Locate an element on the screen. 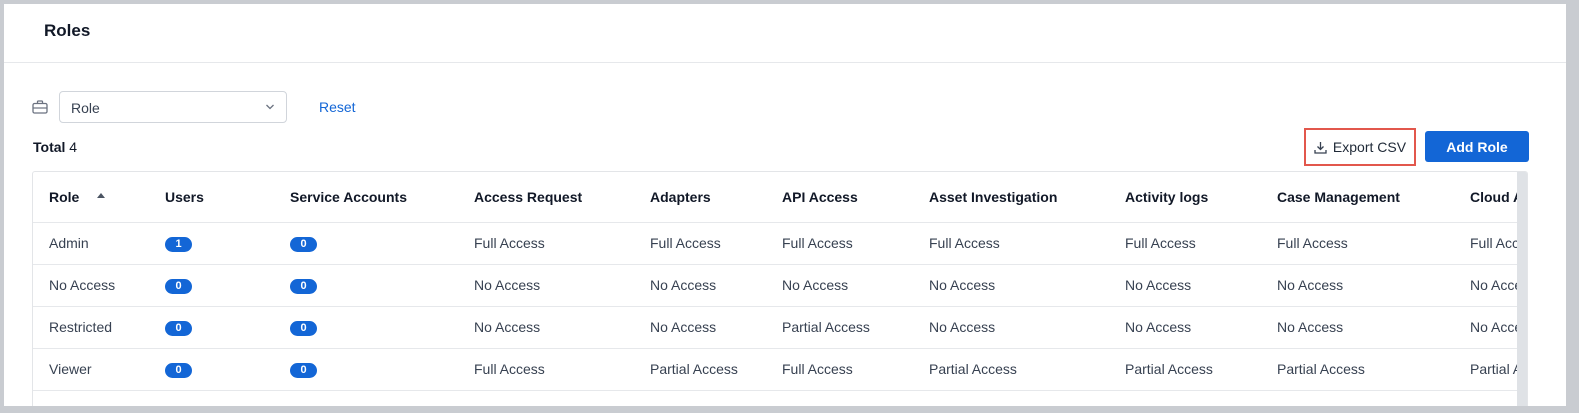  sort-ascending-icon is located at coordinates (101, 195).